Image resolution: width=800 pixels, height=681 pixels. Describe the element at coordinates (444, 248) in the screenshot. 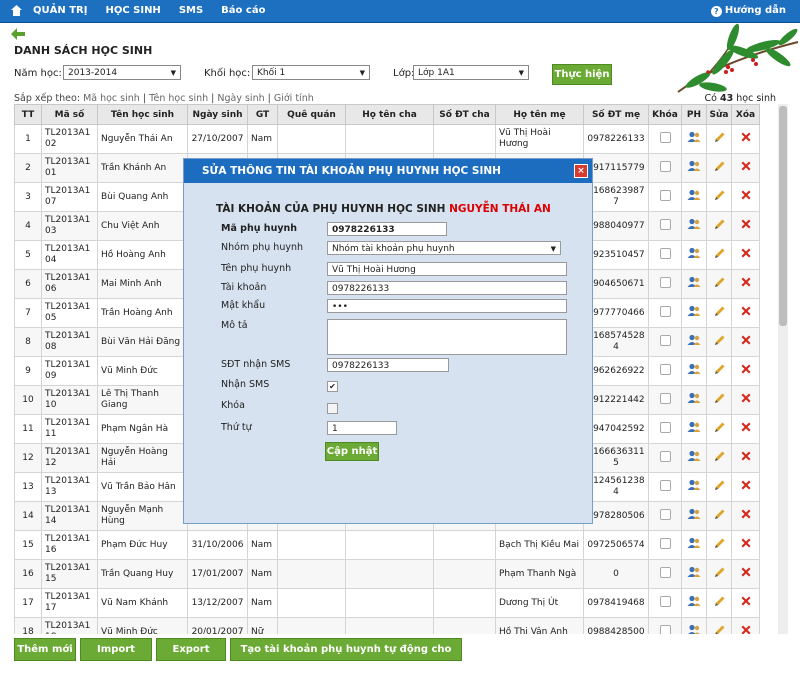

I see `parent-group-select: Nhóm tài khoản phụ huynh ▼` at that location.